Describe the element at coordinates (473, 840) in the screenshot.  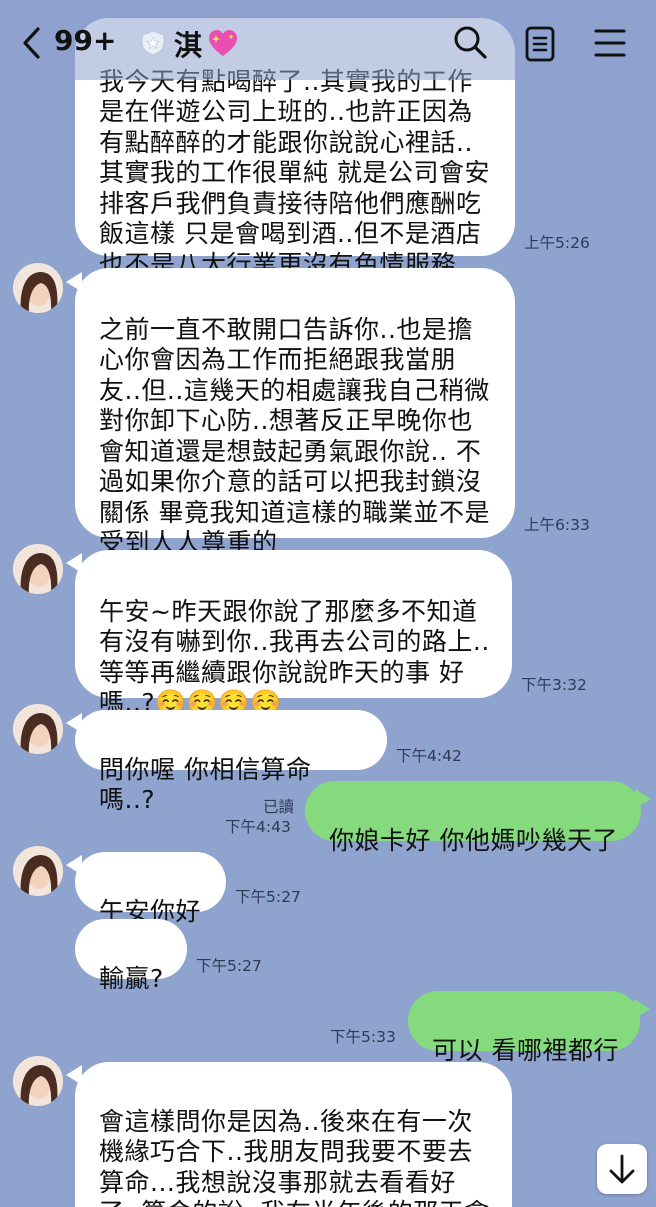
I see `message-text: 你娘卡好 你他媽吵幾天了` at that location.